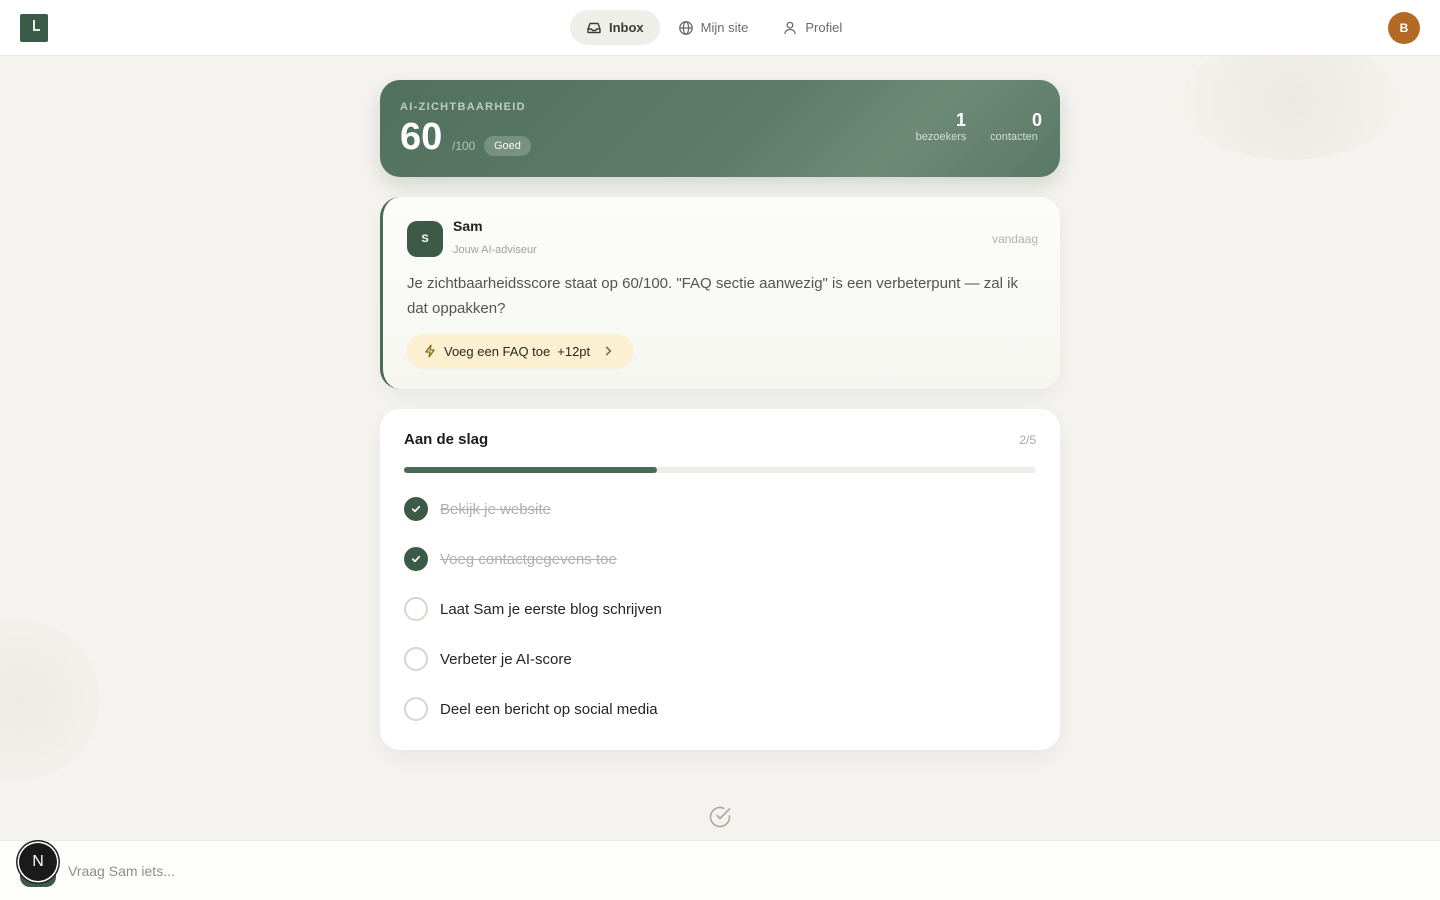 Image resolution: width=1440 pixels, height=900 pixels. I want to click on sender-role: Jouw AI-adviseur, so click(495, 250).